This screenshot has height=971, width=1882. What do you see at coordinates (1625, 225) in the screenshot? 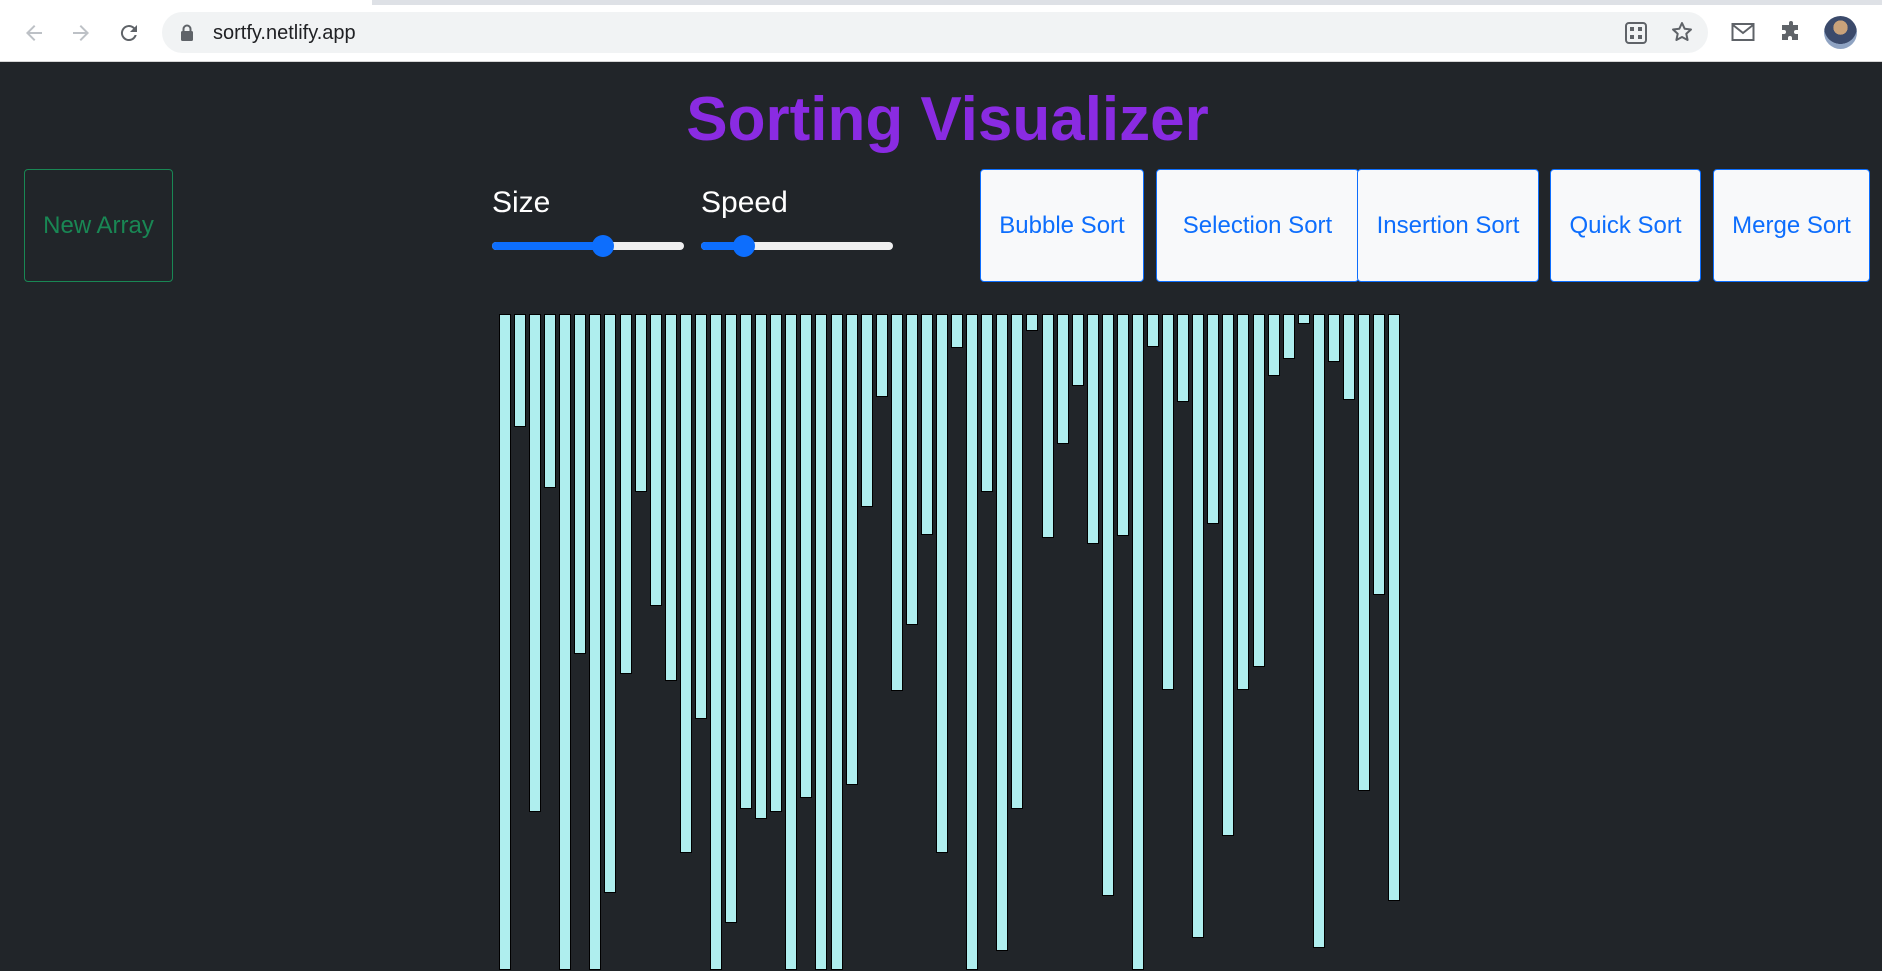
I see `quick-sort-button: Quick Sort` at bounding box center [1625, 225].